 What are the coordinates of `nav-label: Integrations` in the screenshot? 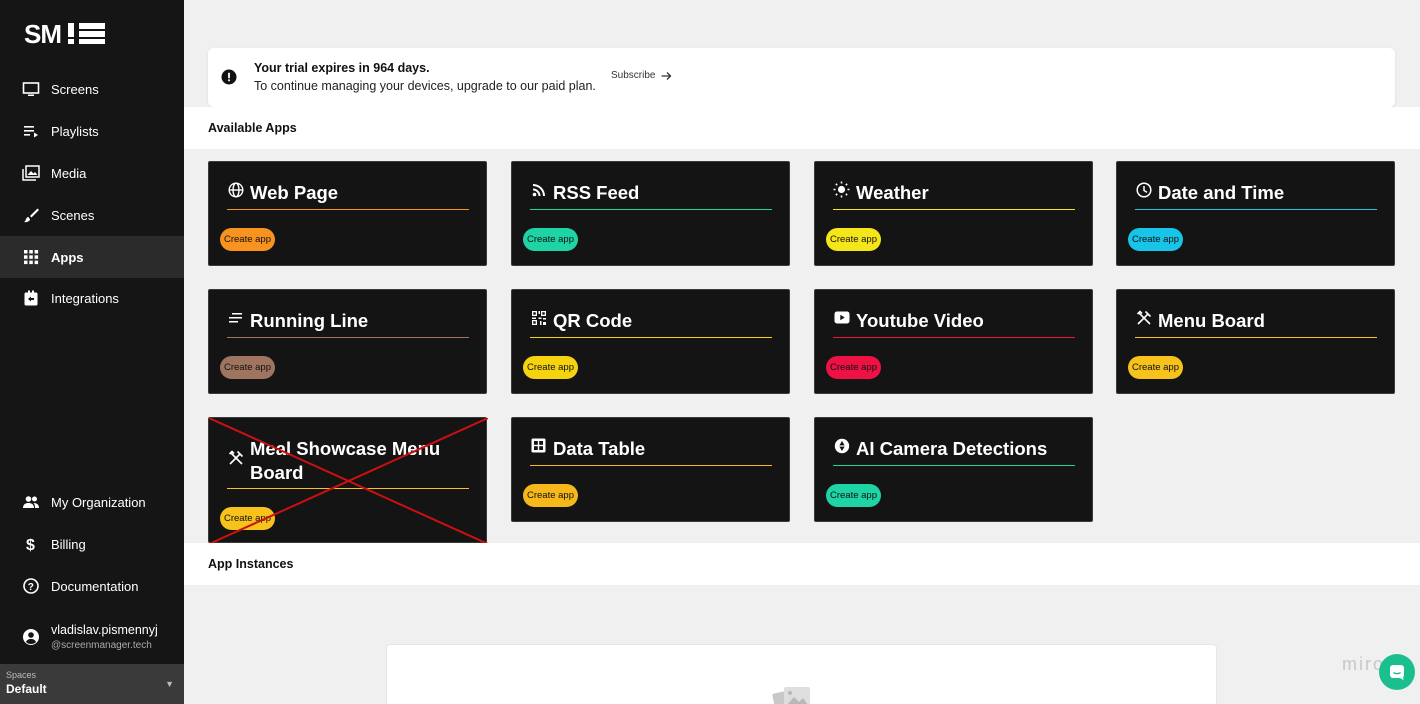 It's located at (85, 298).